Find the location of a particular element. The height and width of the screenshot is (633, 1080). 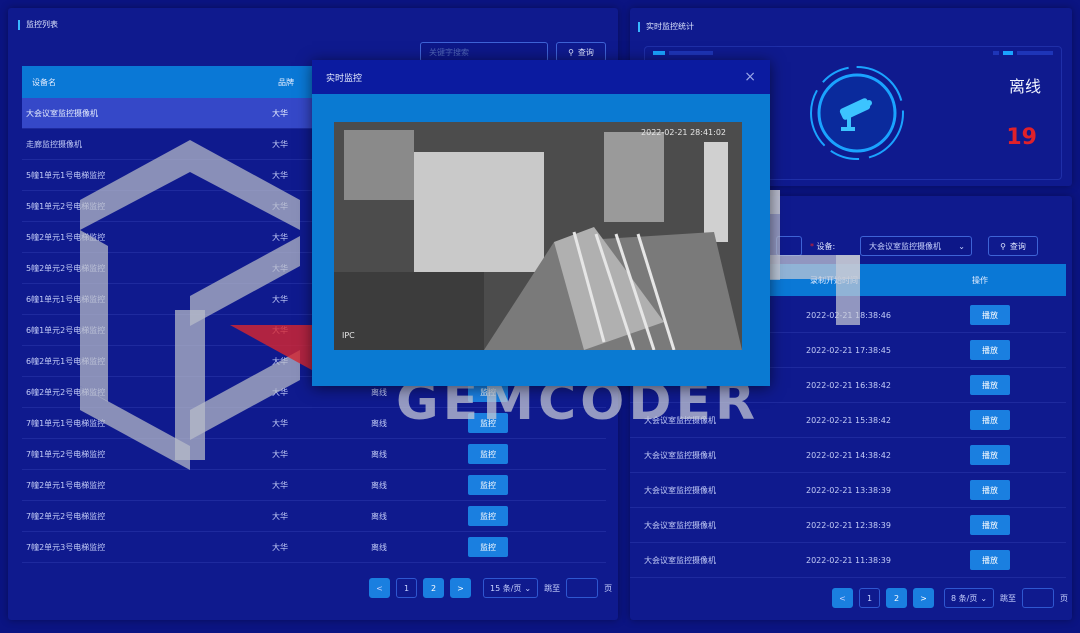

search-input: 关键字搜索 is located at coordinates (484, 52).